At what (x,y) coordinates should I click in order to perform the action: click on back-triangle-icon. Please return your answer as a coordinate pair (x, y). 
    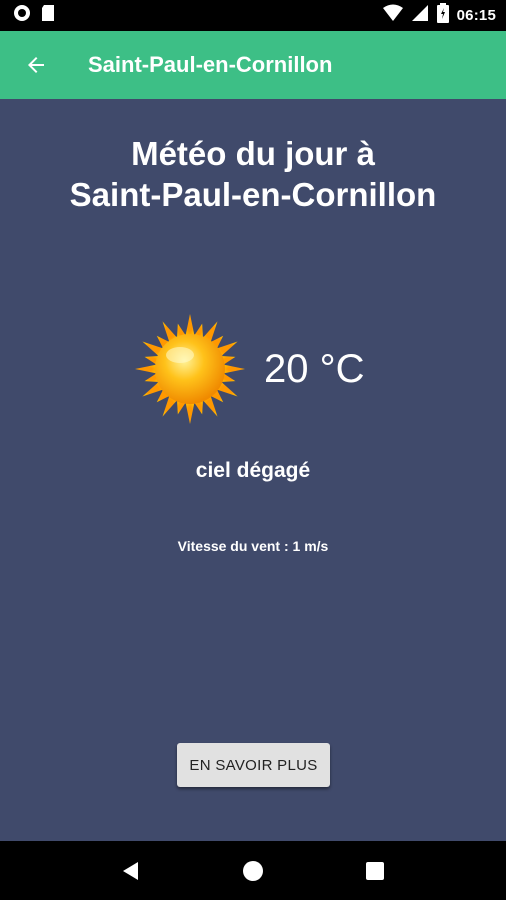
    Looking at the image, I should click on (130, 870).